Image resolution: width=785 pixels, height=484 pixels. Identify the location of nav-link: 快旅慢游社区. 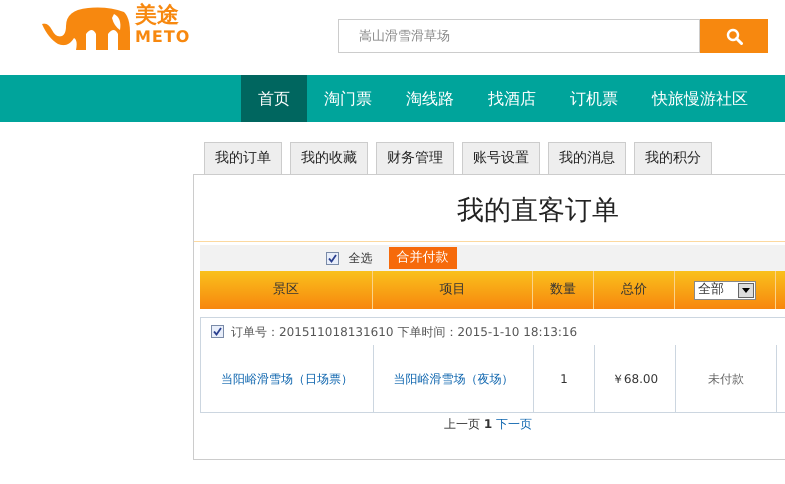
(700, 98).